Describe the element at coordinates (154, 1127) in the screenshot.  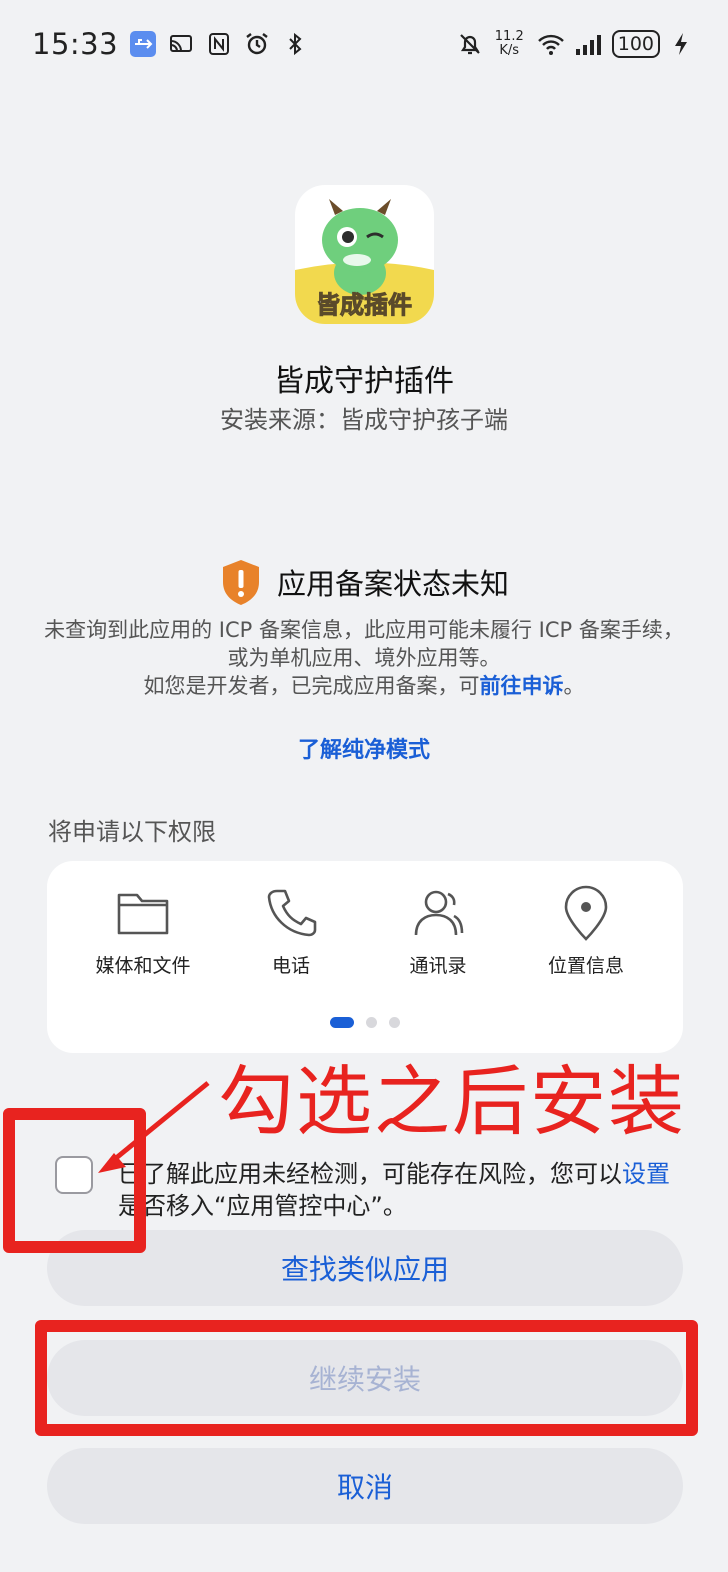
I see `annotation-arrow-icon` at that location.